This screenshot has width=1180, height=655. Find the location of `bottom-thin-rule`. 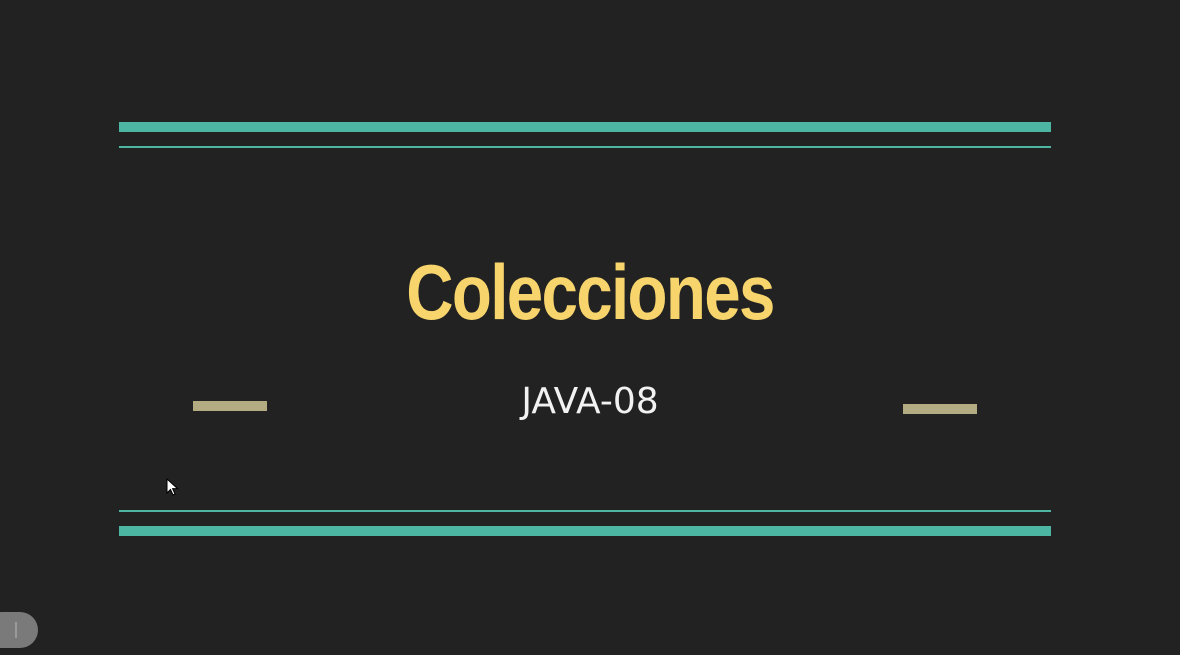

bottom-thin-rule is located at coordinates (585, 511).